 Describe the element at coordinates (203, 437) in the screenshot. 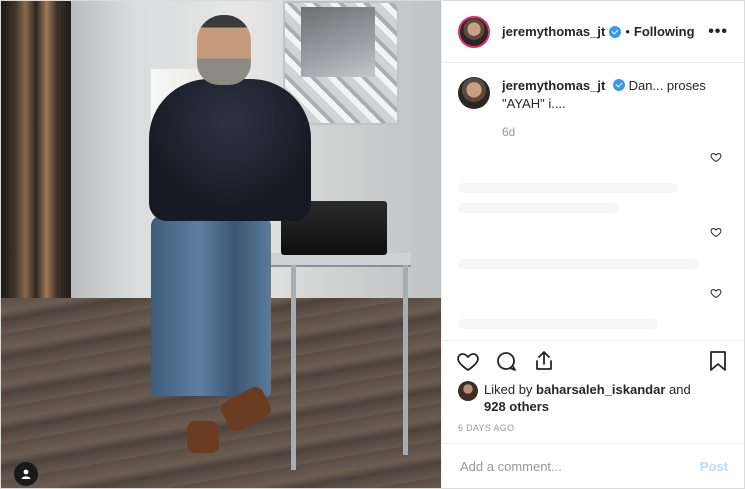

I see `photo-man-shoe` at that location.